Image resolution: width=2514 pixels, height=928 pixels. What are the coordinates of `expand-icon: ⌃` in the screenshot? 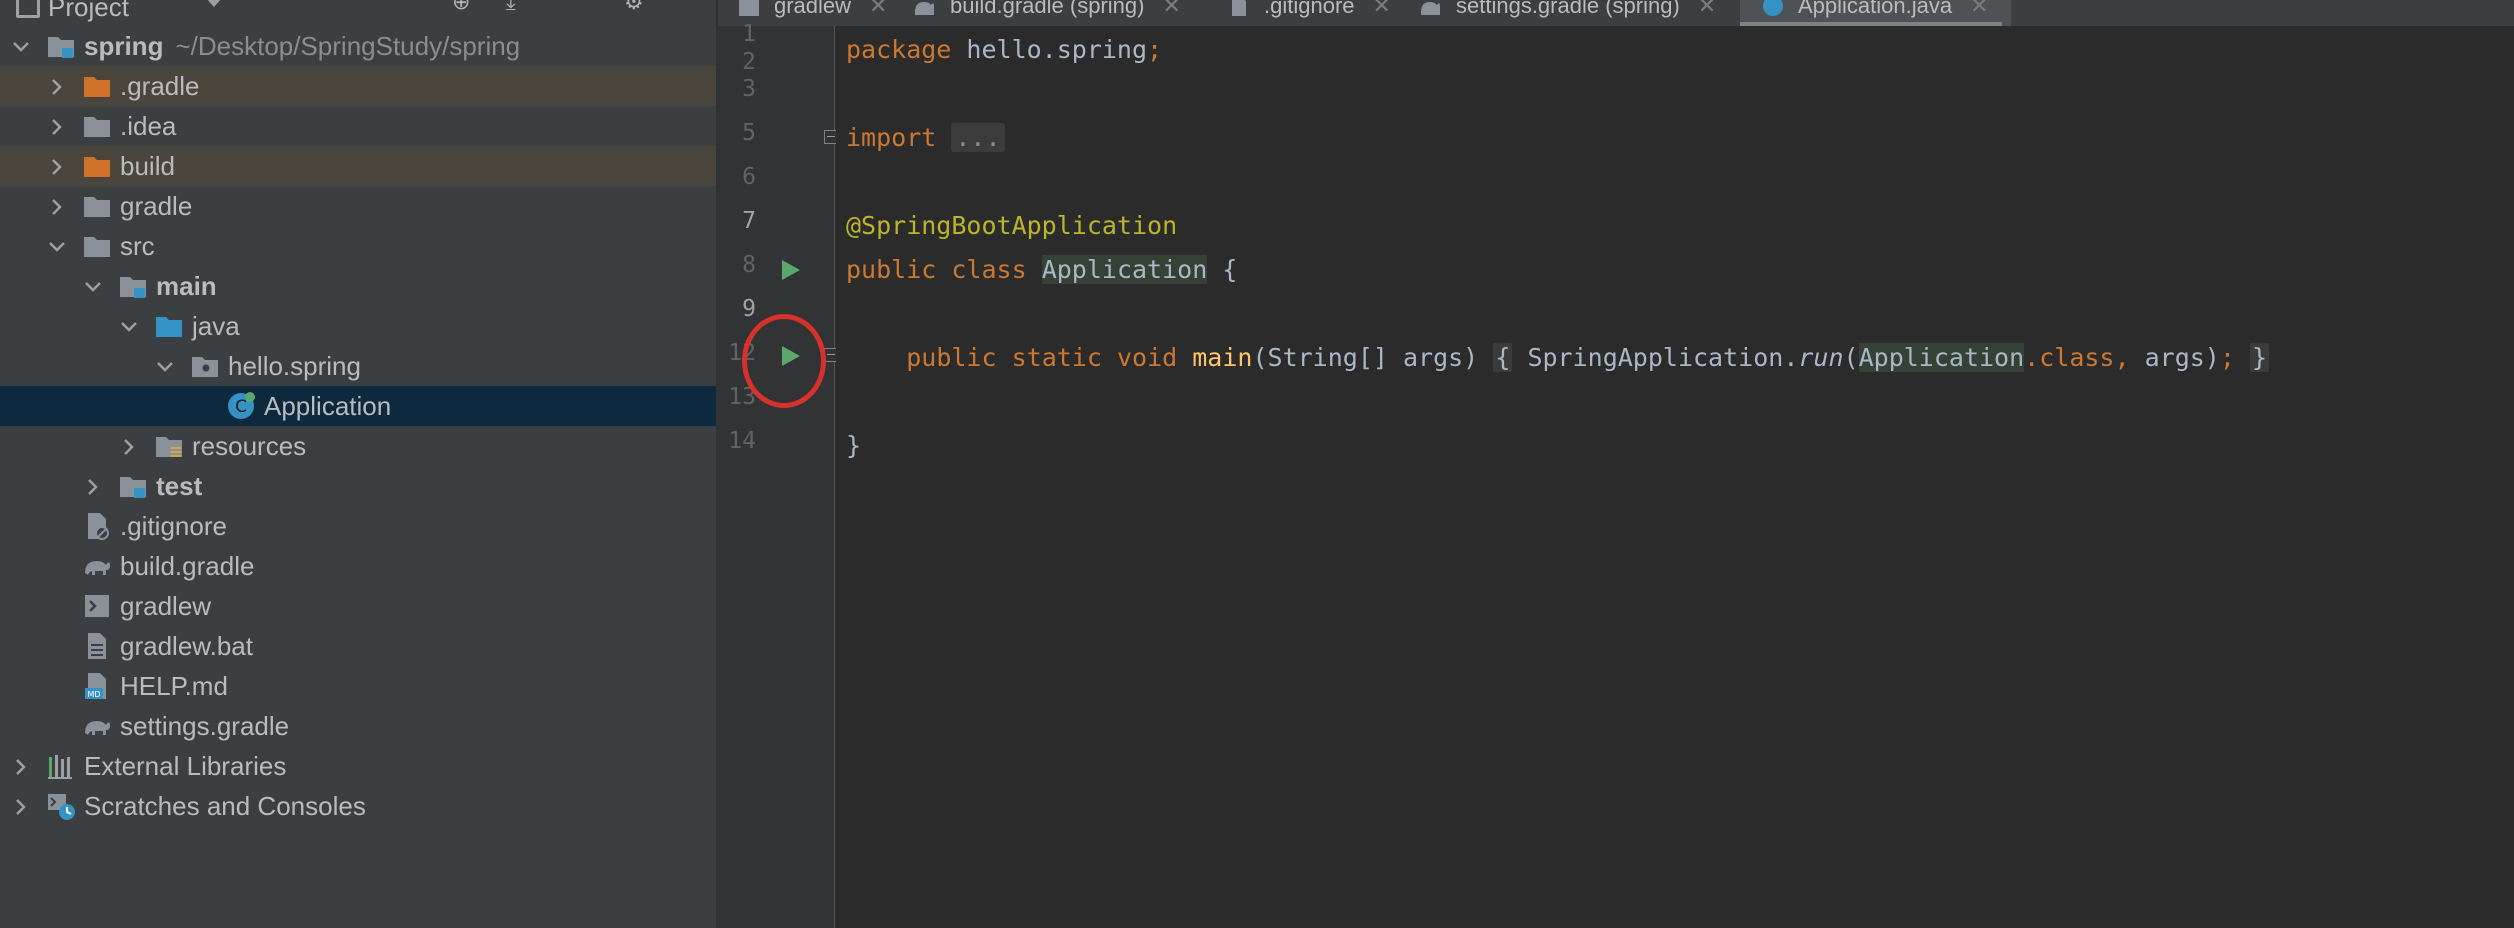 It's located at (569, 7).